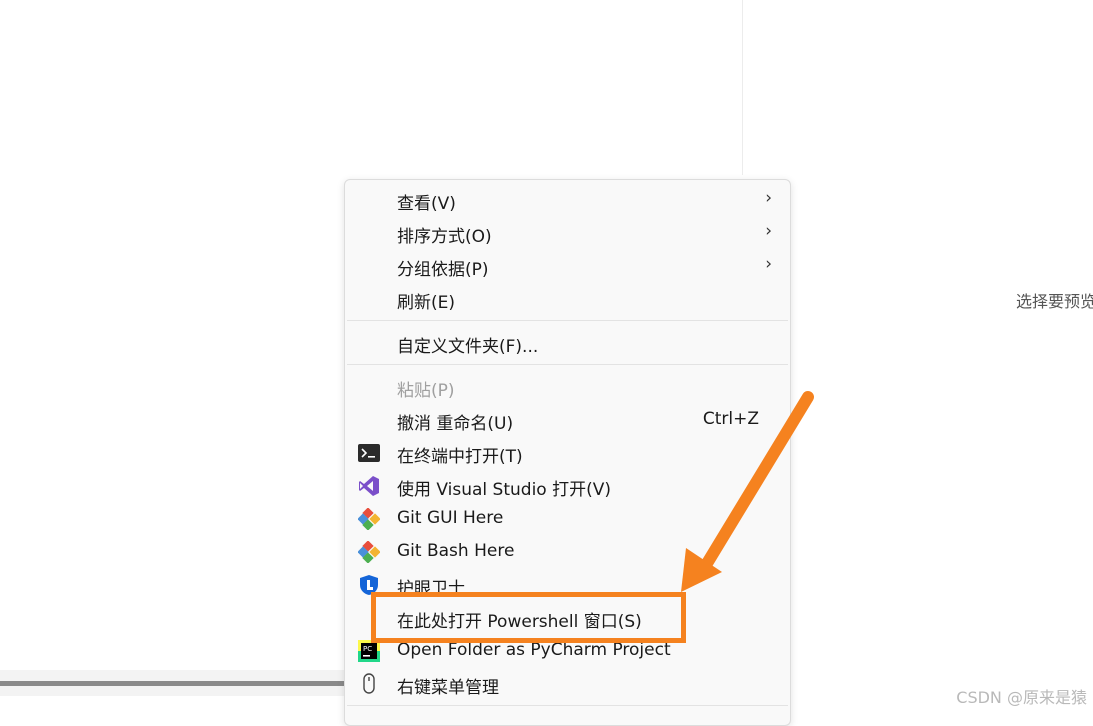 The width and height of the screenshot is (1093, 726). I want to click on menu-item-git-bash-here: Git Bash Here, so click(567, 551).